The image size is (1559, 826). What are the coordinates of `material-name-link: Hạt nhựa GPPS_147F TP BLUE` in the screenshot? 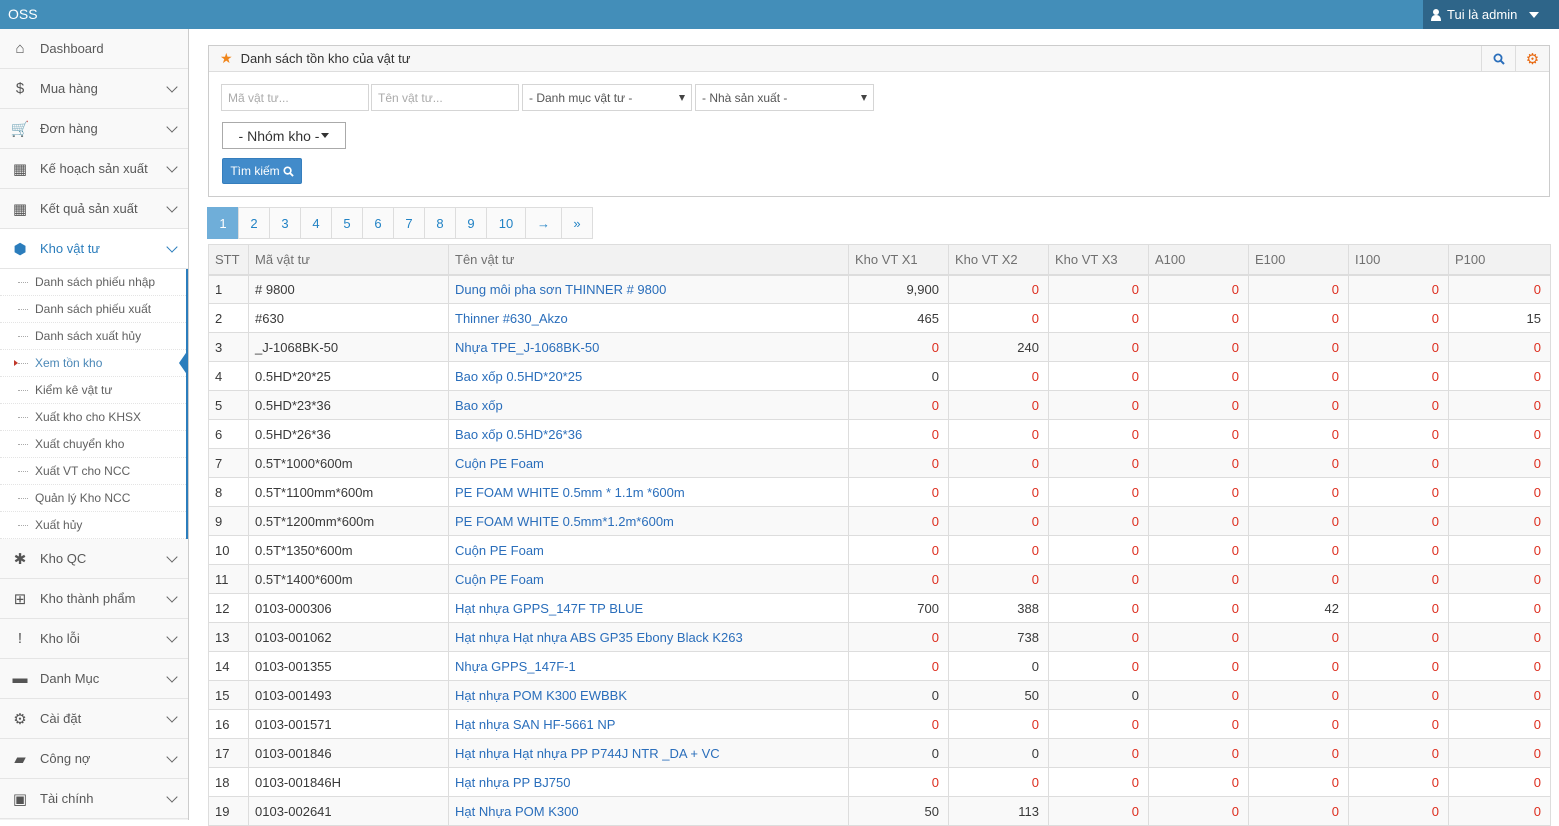 It's located at (648, 608).